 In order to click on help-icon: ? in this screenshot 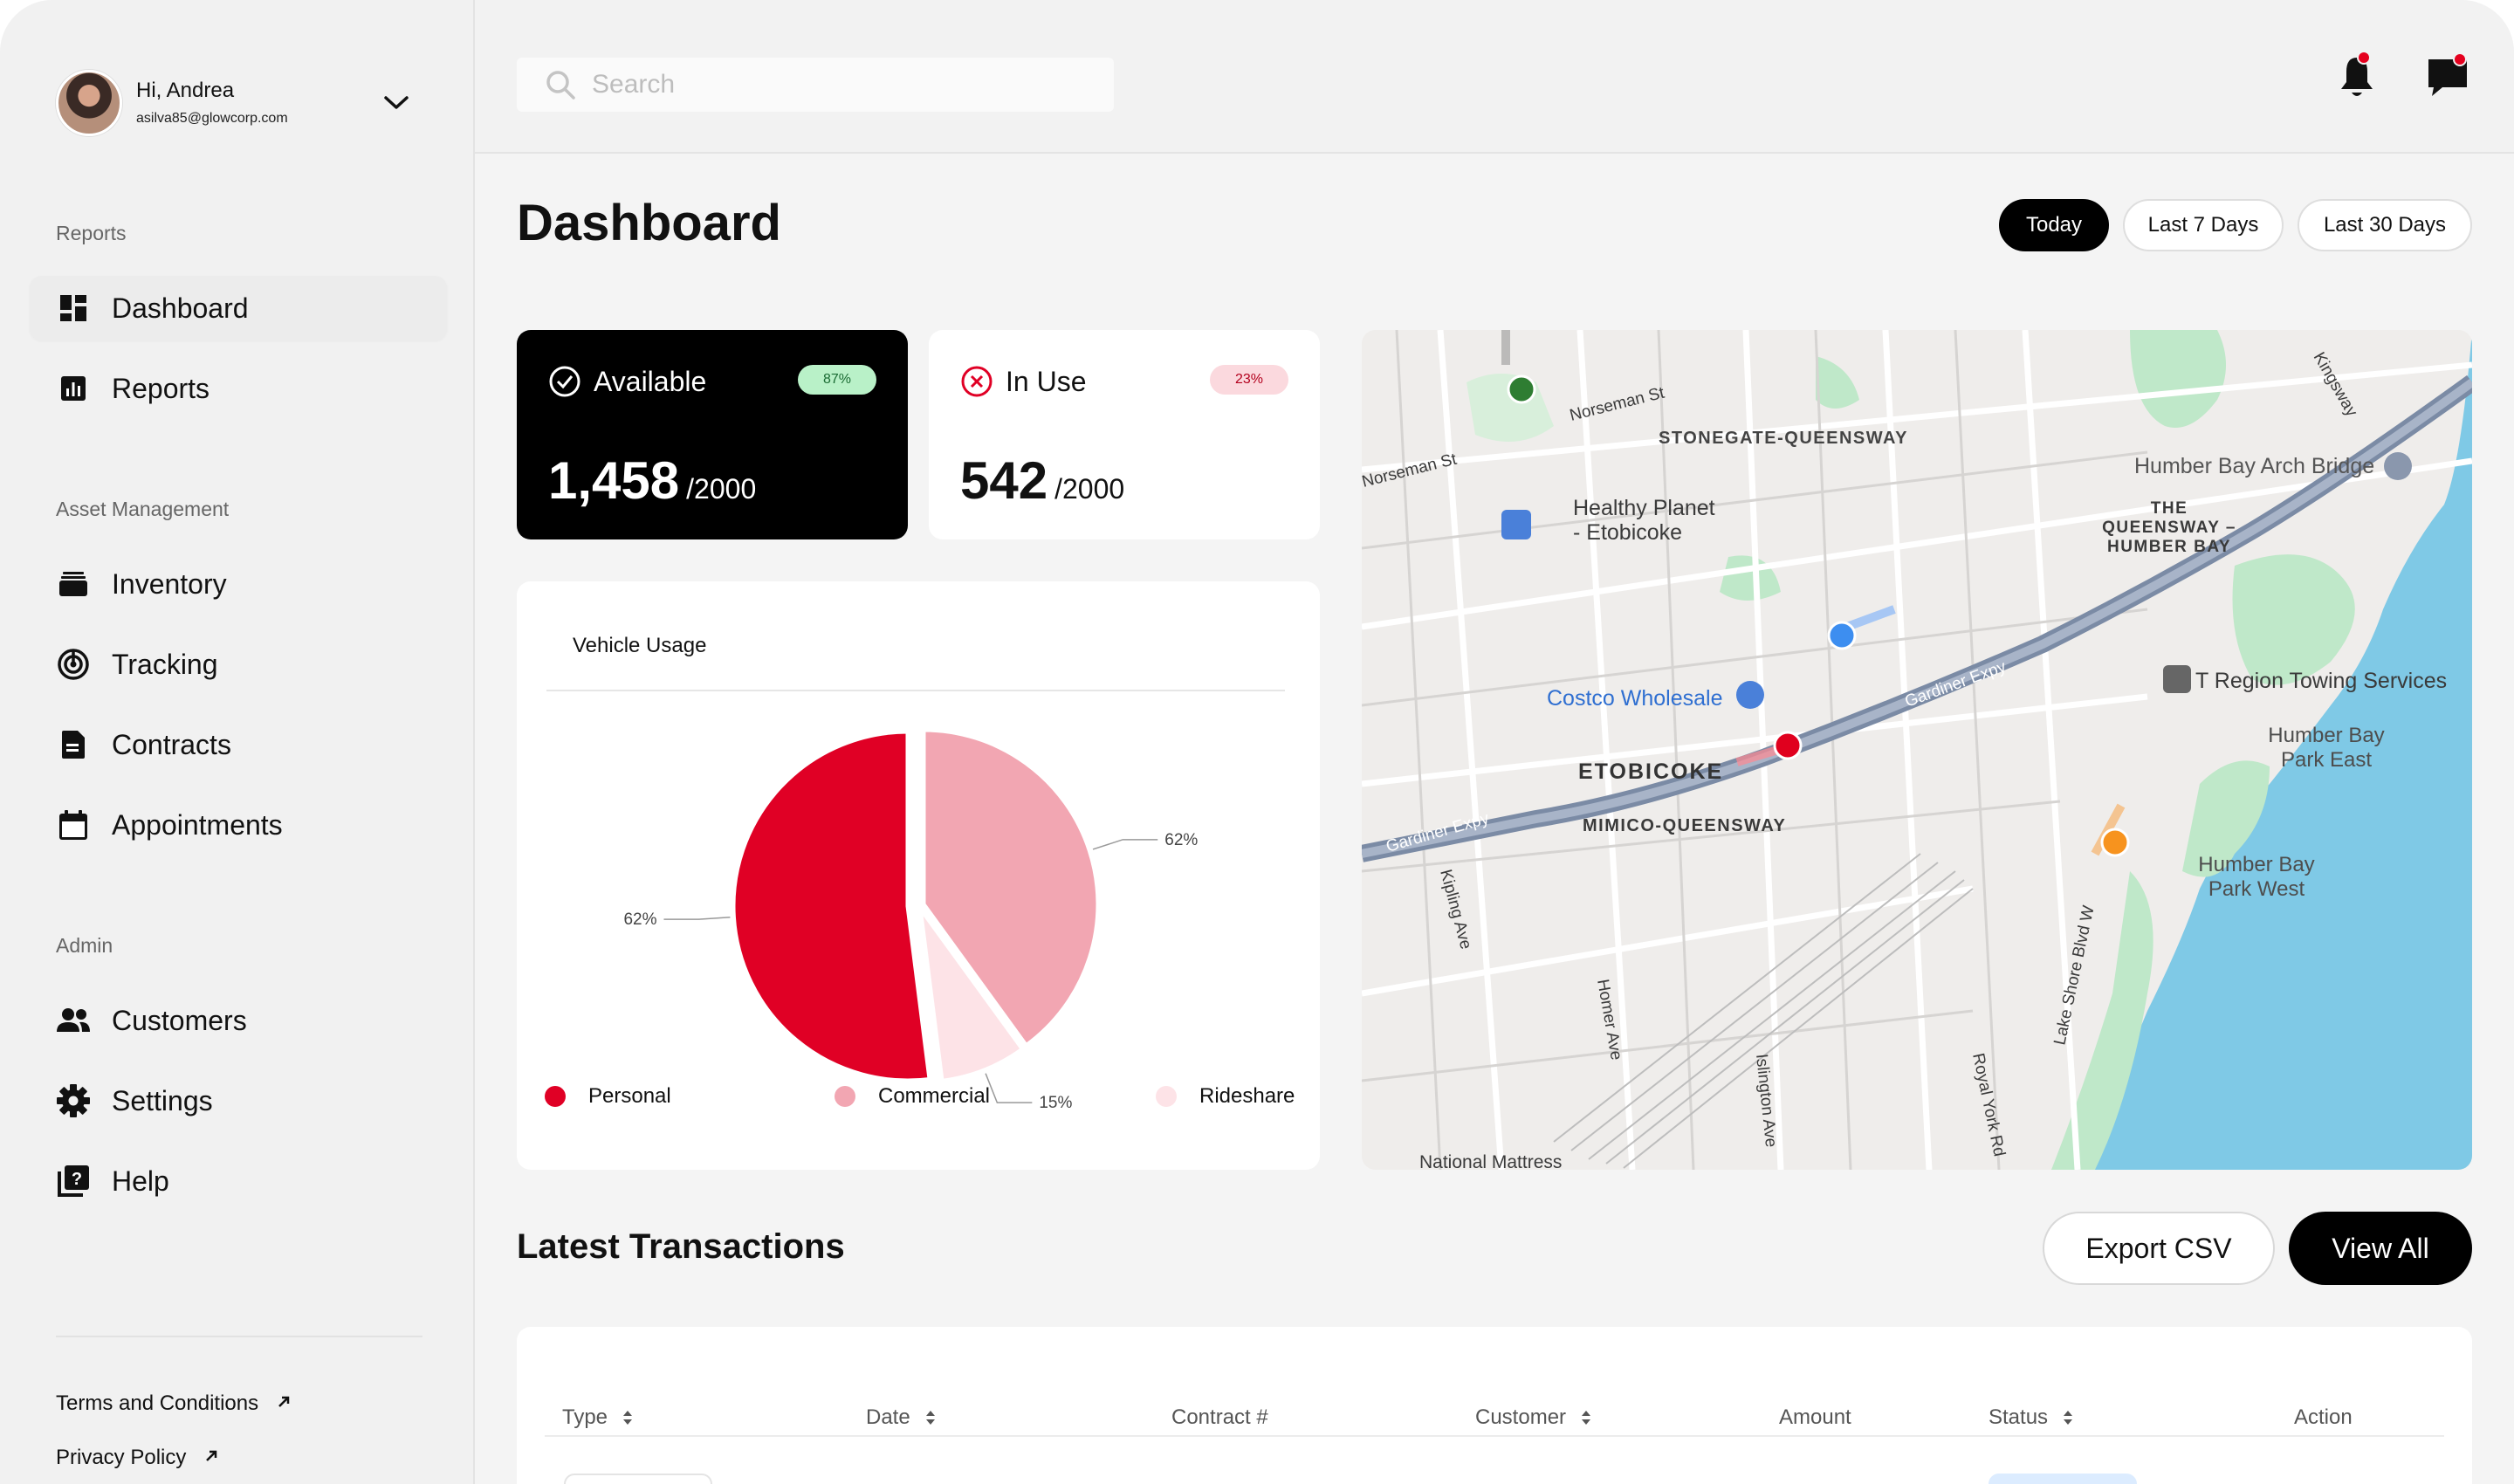, I will do `click(73, 1181)`.